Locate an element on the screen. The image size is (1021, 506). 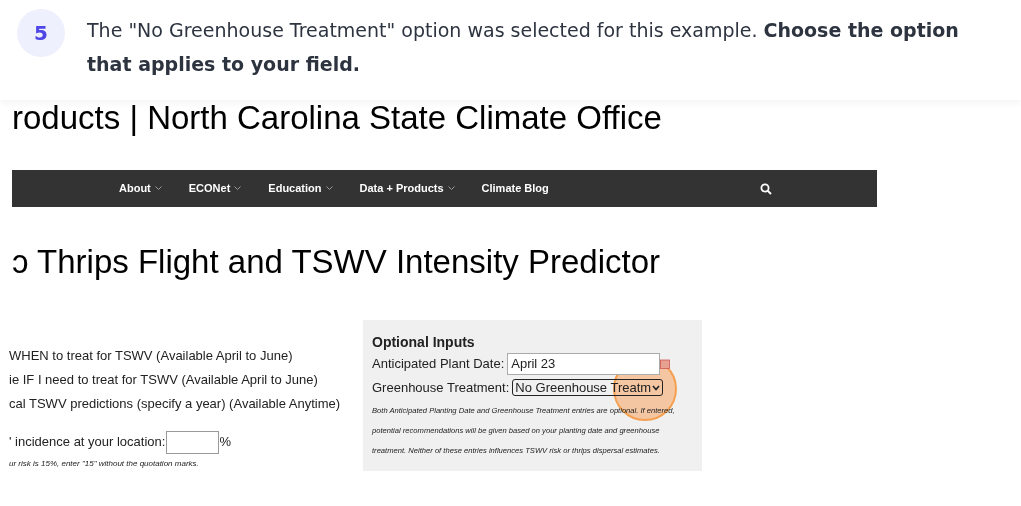
greenhouse-select: No Greenhouse Treatm is located at coordinates (588, 388).